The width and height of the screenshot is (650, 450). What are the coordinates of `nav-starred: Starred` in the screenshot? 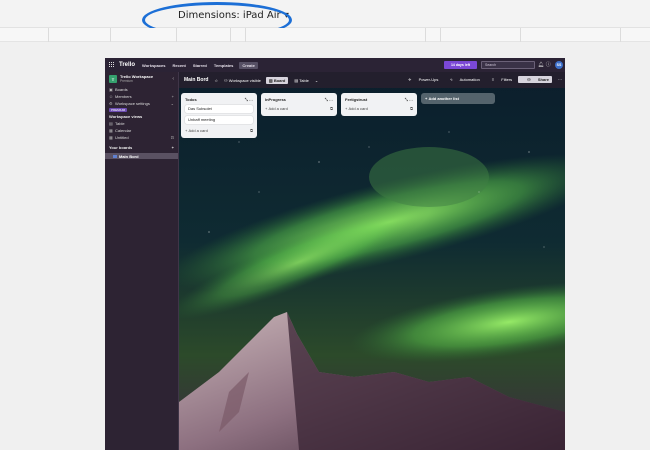 It's located at (200, 65).